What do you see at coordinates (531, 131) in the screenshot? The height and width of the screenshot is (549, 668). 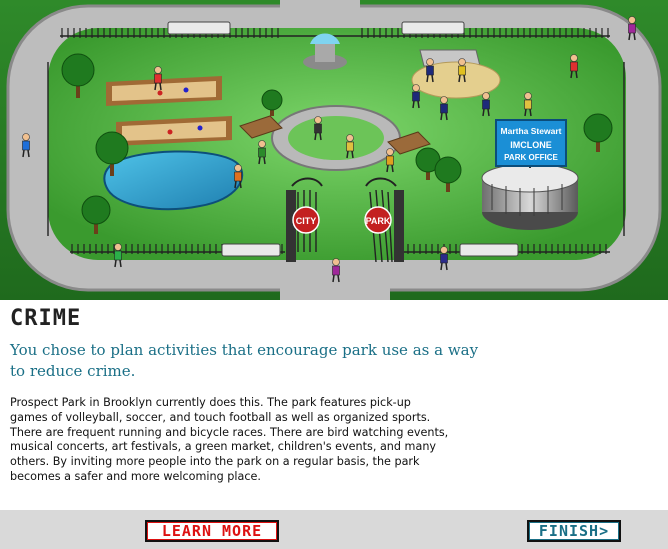 I see `billboard-line-1: Martha Stewart` at bounding box center [531, 131].